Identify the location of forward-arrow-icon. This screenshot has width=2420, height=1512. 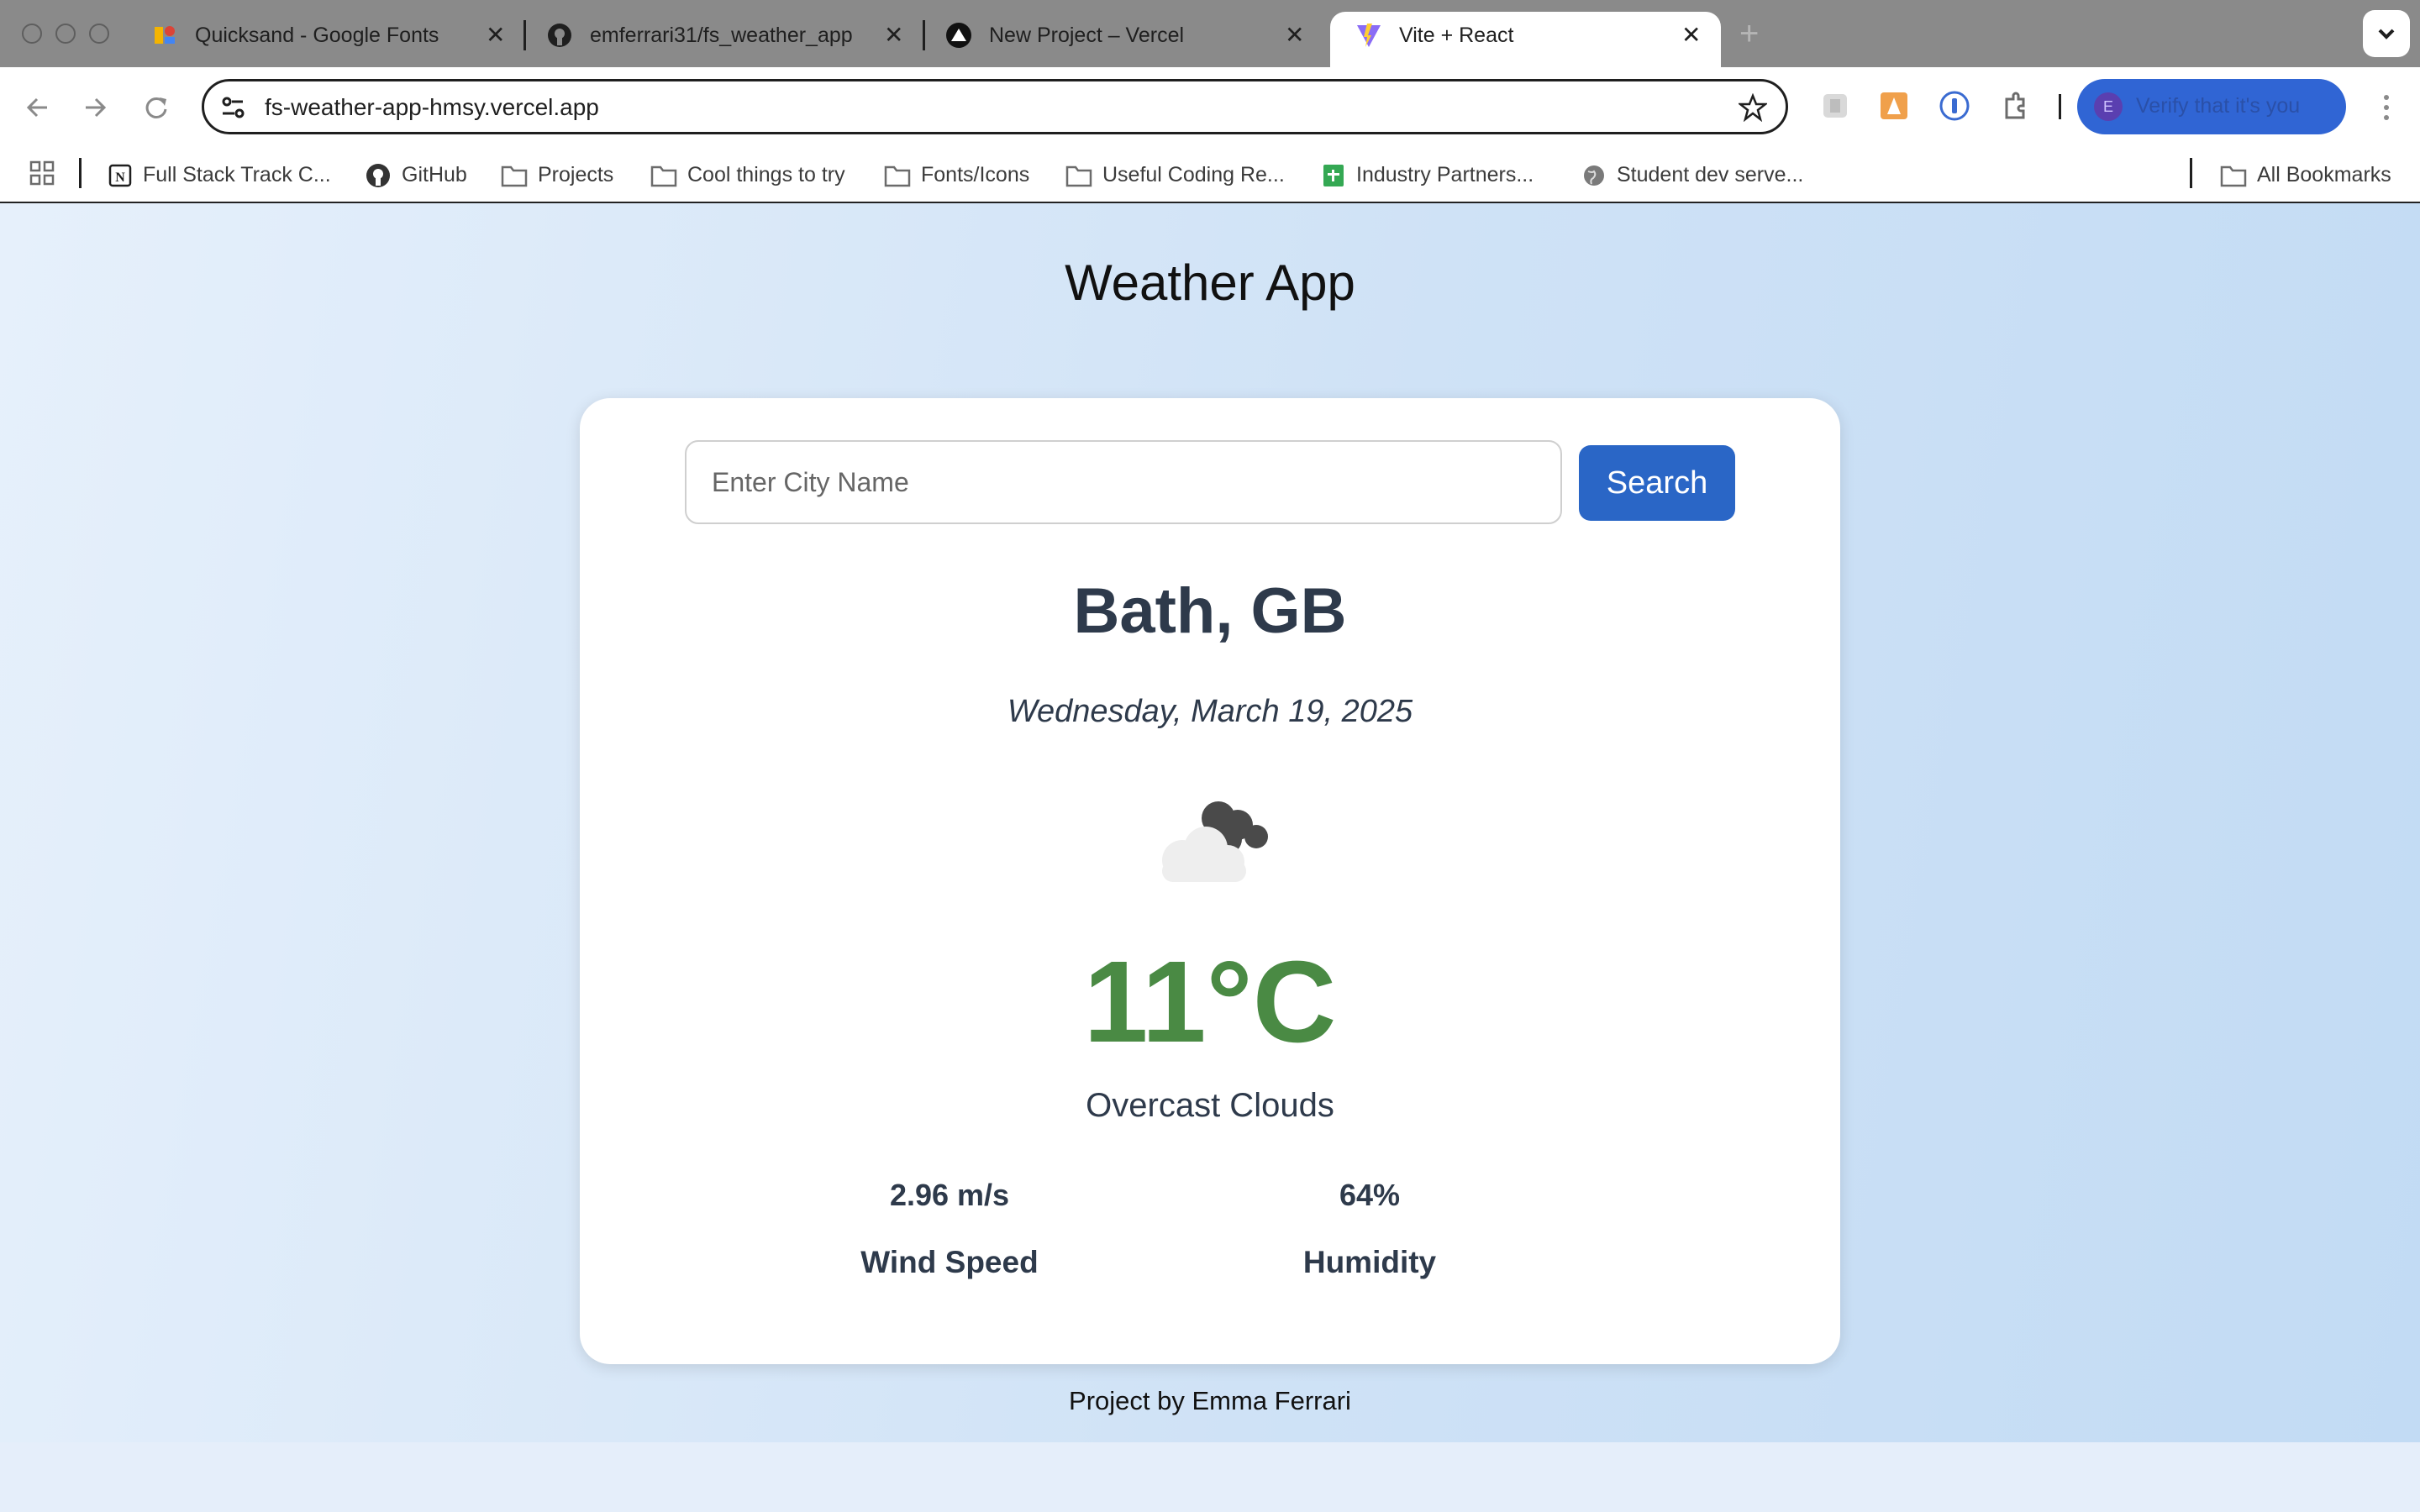
(96, 107).